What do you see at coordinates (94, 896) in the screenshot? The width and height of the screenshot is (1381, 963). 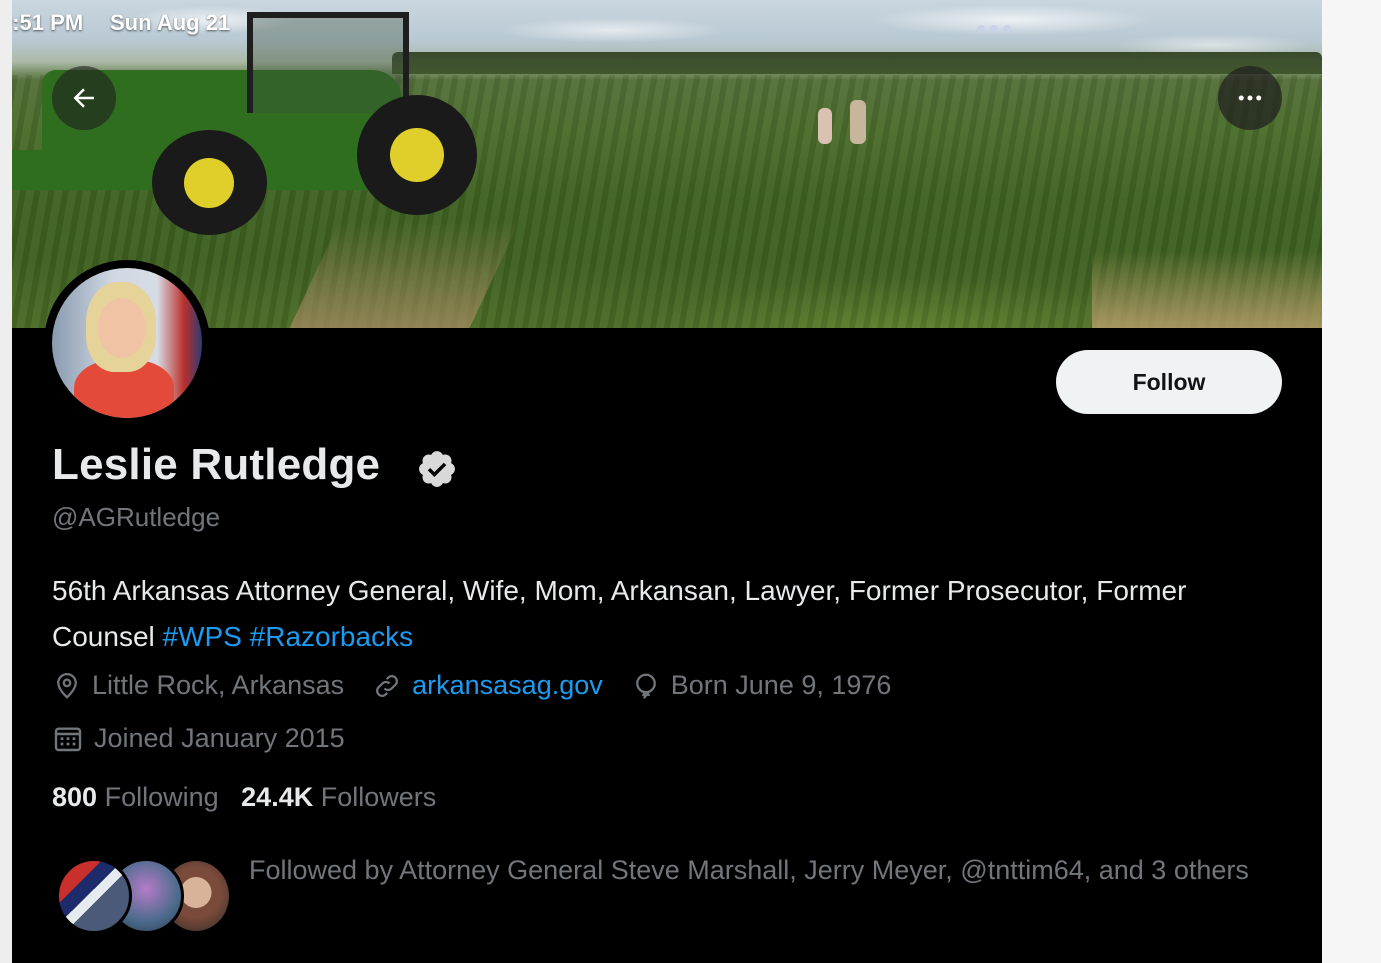 I see `avatar` at bounding box center [94, 896].